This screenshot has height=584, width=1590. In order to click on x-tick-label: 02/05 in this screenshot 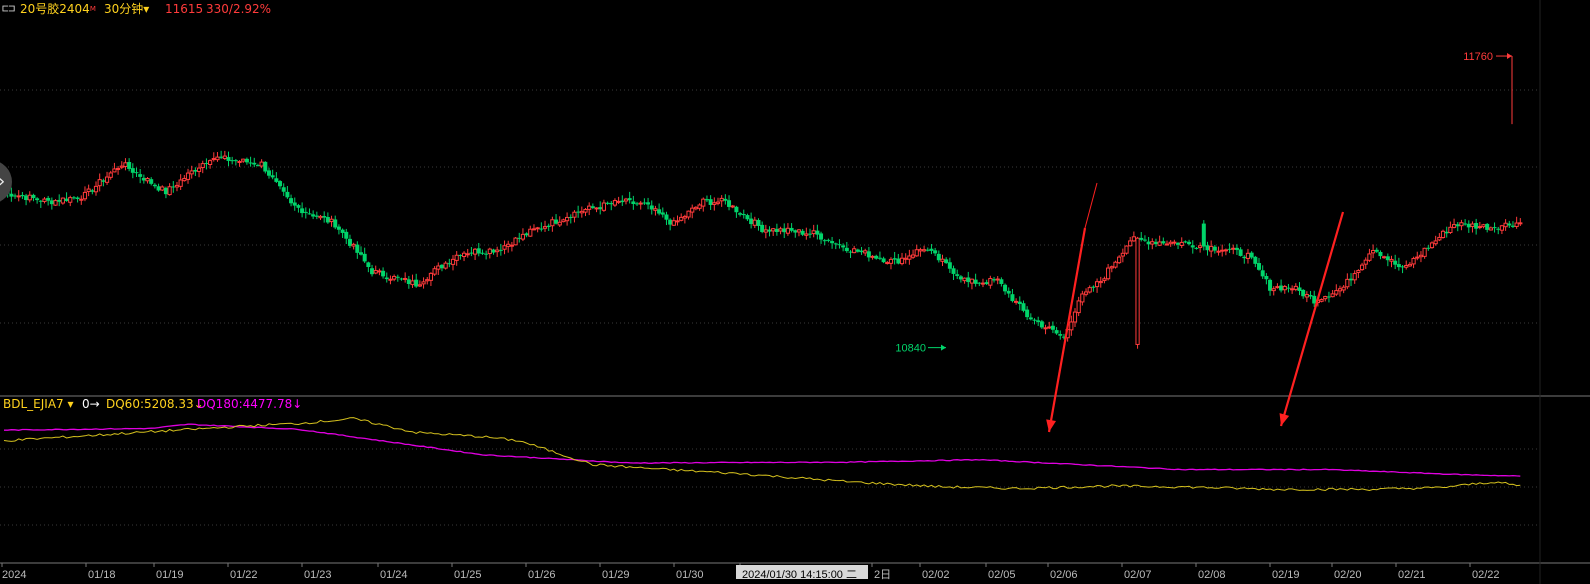, I will do `click(1002, 575)`.